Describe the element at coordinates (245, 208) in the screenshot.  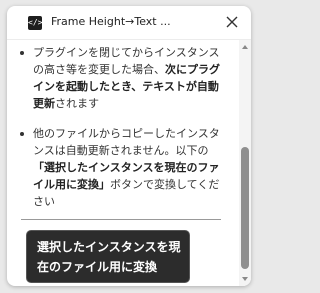
I see `scroll-thumb` at that location.